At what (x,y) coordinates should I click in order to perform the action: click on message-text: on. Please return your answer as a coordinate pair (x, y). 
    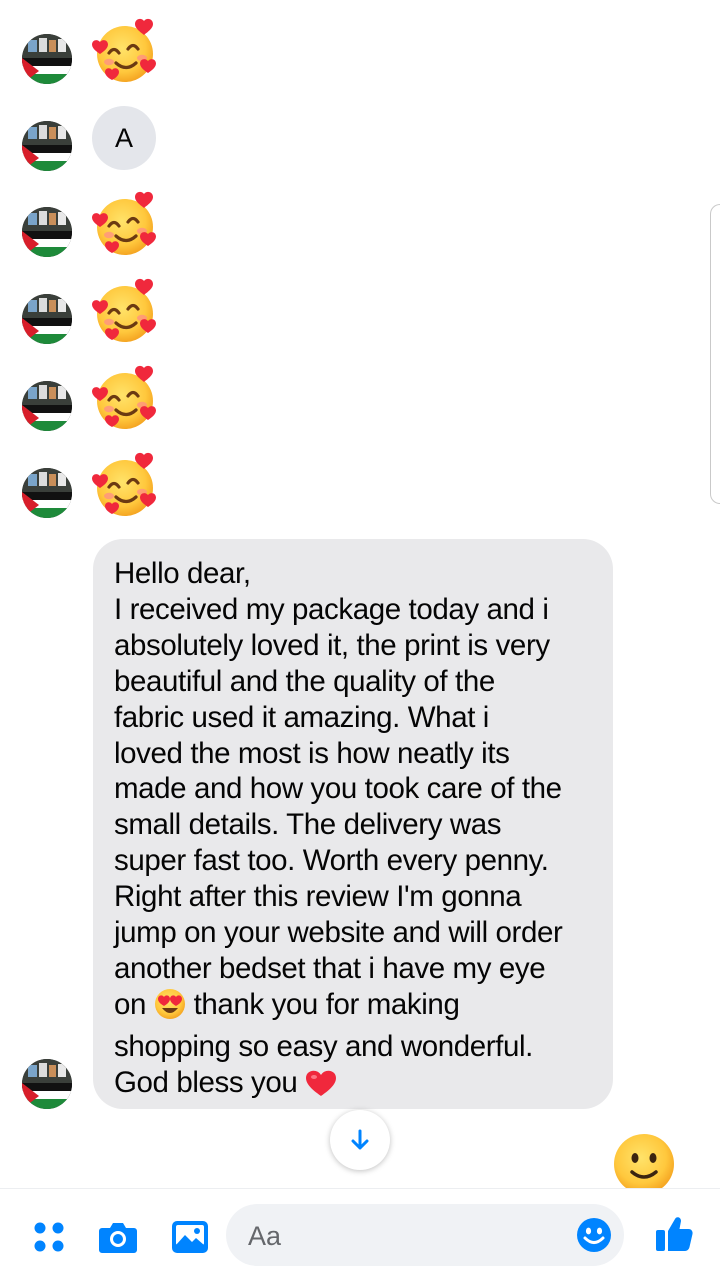
    Looking at the image, I should click on (130, 1004).